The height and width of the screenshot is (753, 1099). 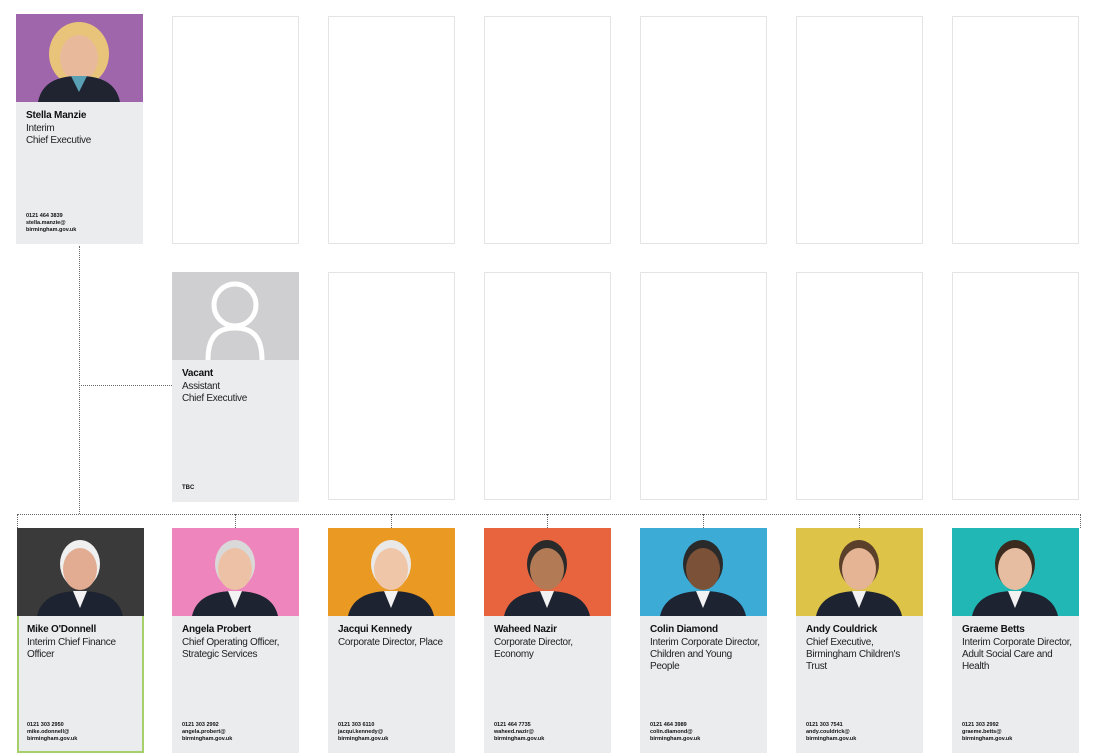 I want to click on phone-number: 0121 464 7735, so click(x=512, y=725).